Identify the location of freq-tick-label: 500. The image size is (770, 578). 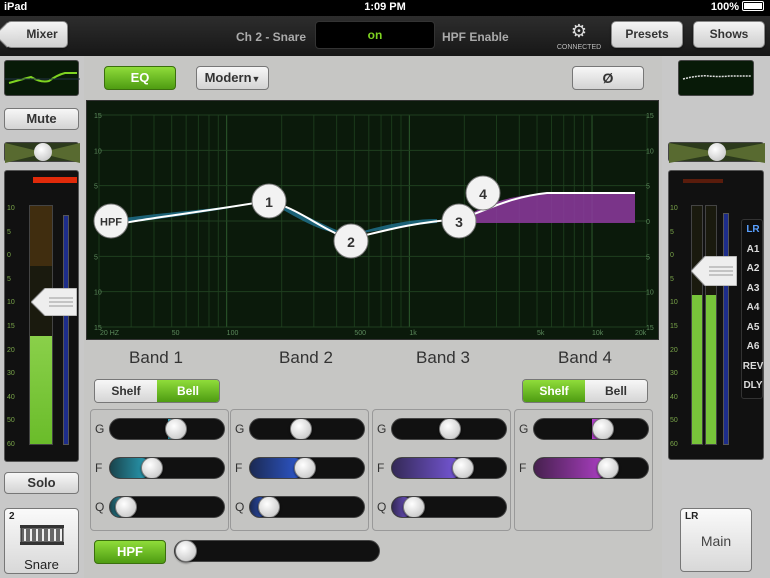
(360, 333).